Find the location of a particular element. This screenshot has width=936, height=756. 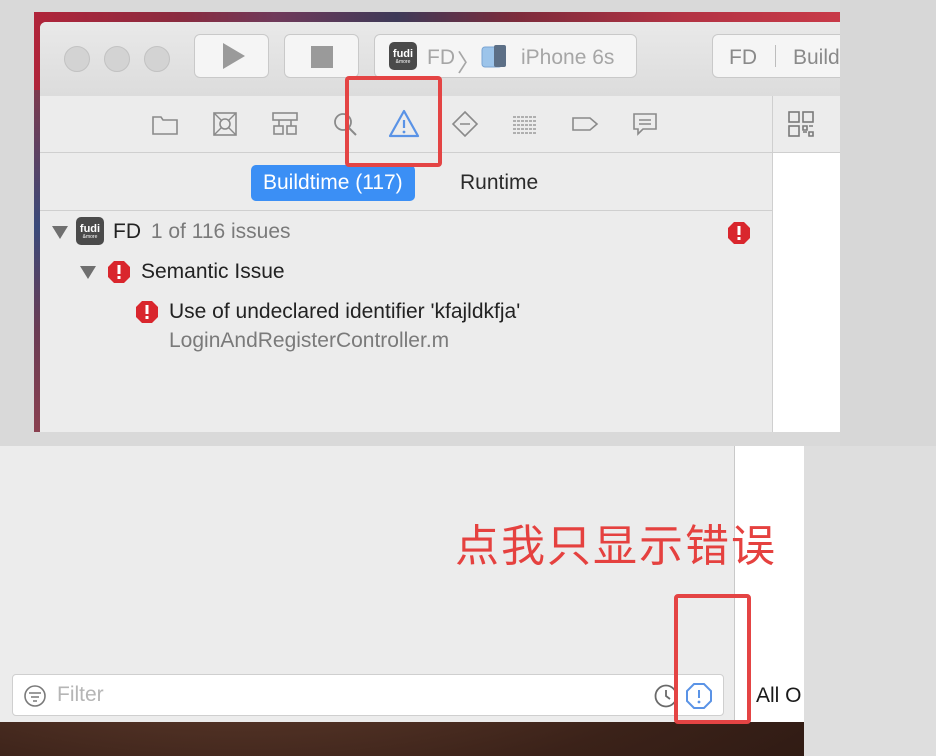

activity-project-label: FD is located at coordinates (743, 57).